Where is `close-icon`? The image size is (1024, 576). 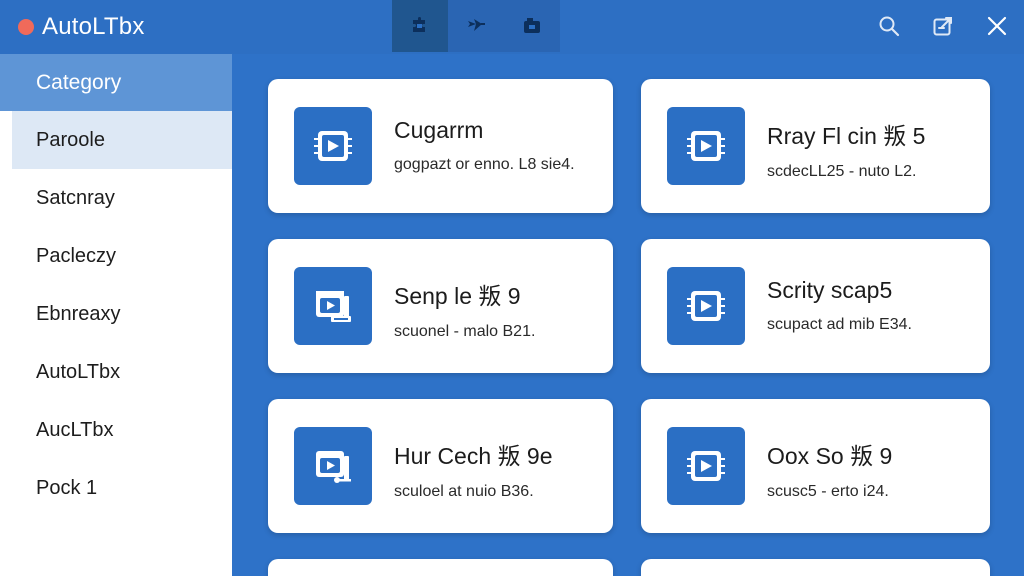
close-icon is located at coordinates (997, 26).